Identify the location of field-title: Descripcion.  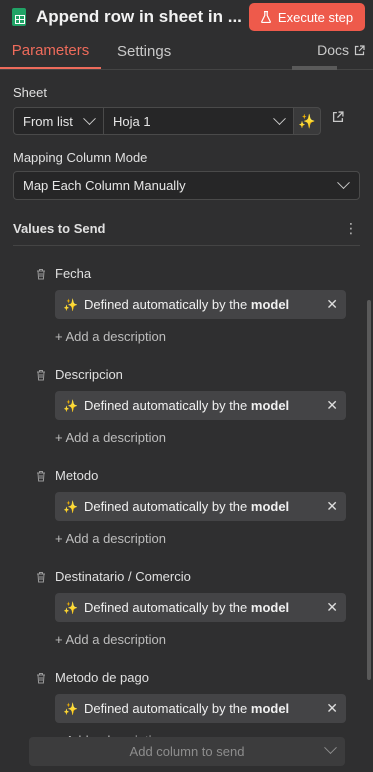
(197, 374).